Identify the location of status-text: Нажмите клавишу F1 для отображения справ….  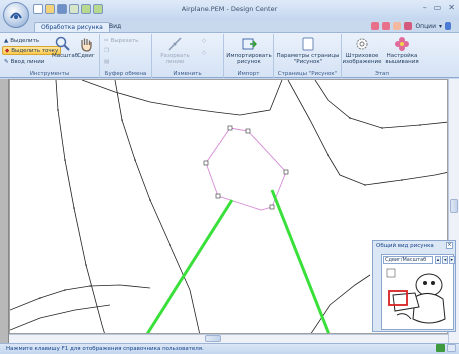
(105, 349).